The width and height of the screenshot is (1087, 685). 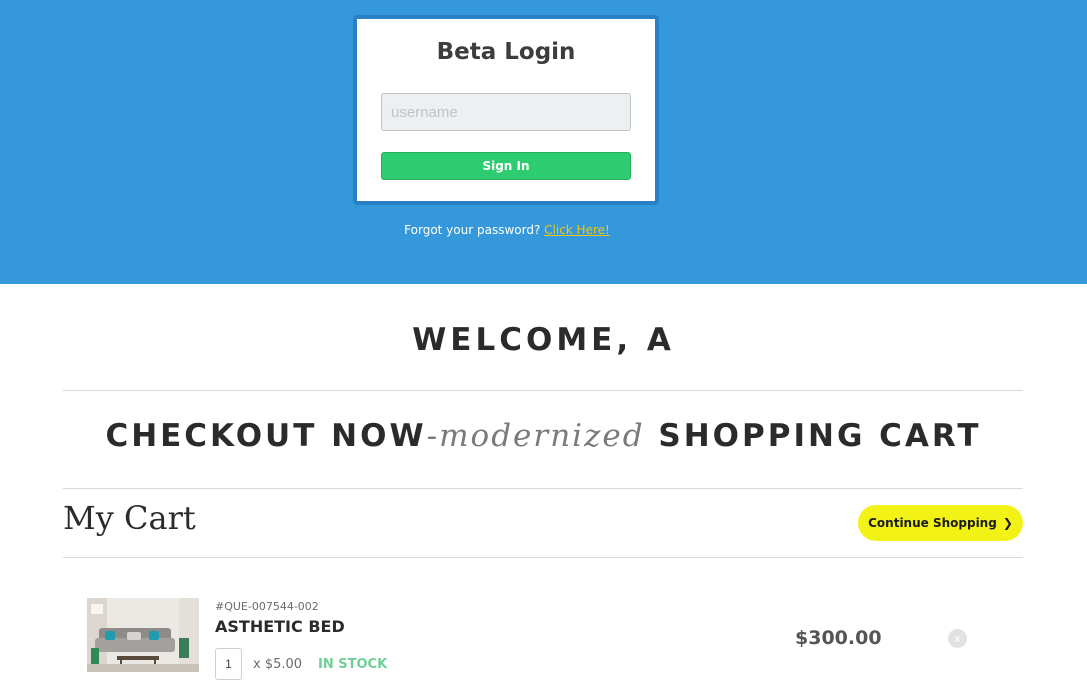 I want to click on unit-price: x $5.00, so click(x=278, y=664).